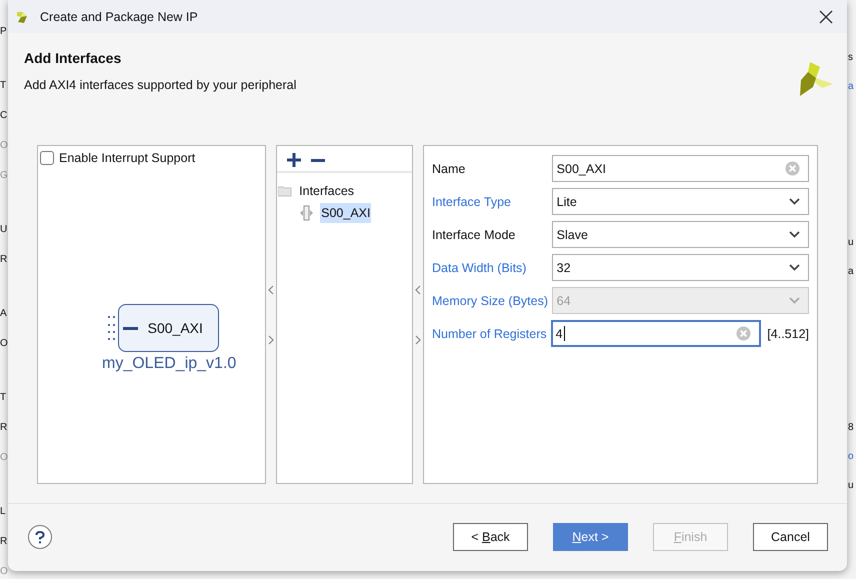 The width and height of the screenshot is (856, 579). What do you see at coordinates (491, 333) in the screenshot?
I see `field-link-label: Number of Registers` at bounding box center [491, 333].